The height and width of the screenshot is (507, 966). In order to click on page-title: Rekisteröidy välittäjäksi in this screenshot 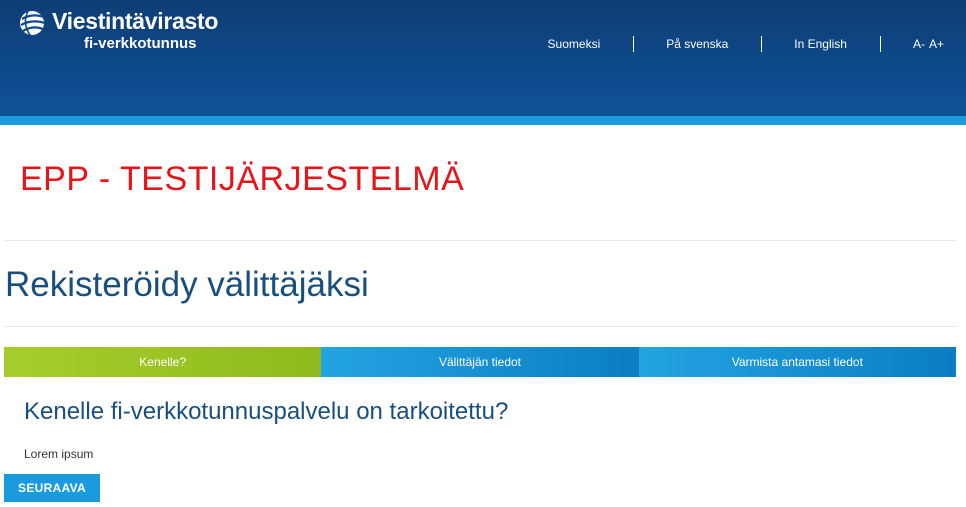, I will do `click(187, 284)`.